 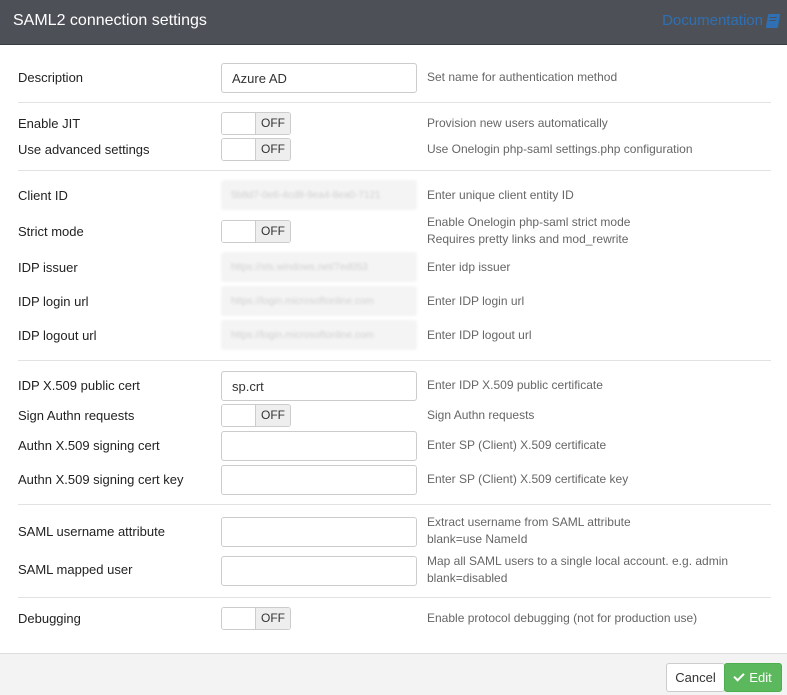 What do you see at coordinates (48, 267) in the screenshot?
I see `idp-issuer-label: IDP issuer` at bounding box center [48, 267].